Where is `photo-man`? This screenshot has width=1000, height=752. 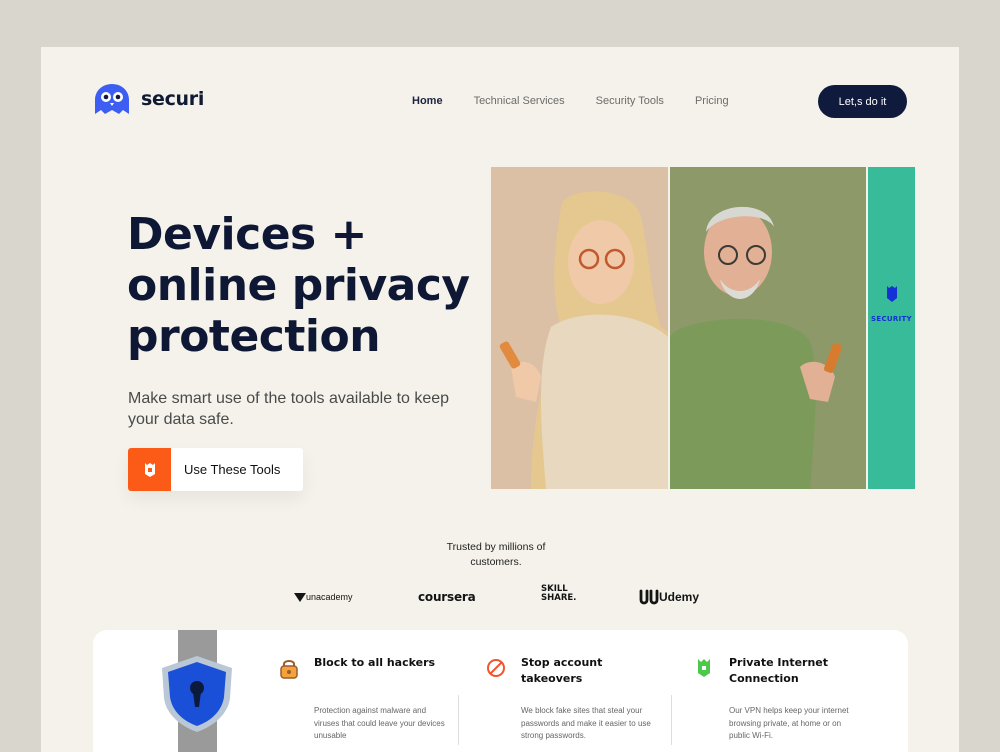 photo-man is located at coordinates (768, 328).